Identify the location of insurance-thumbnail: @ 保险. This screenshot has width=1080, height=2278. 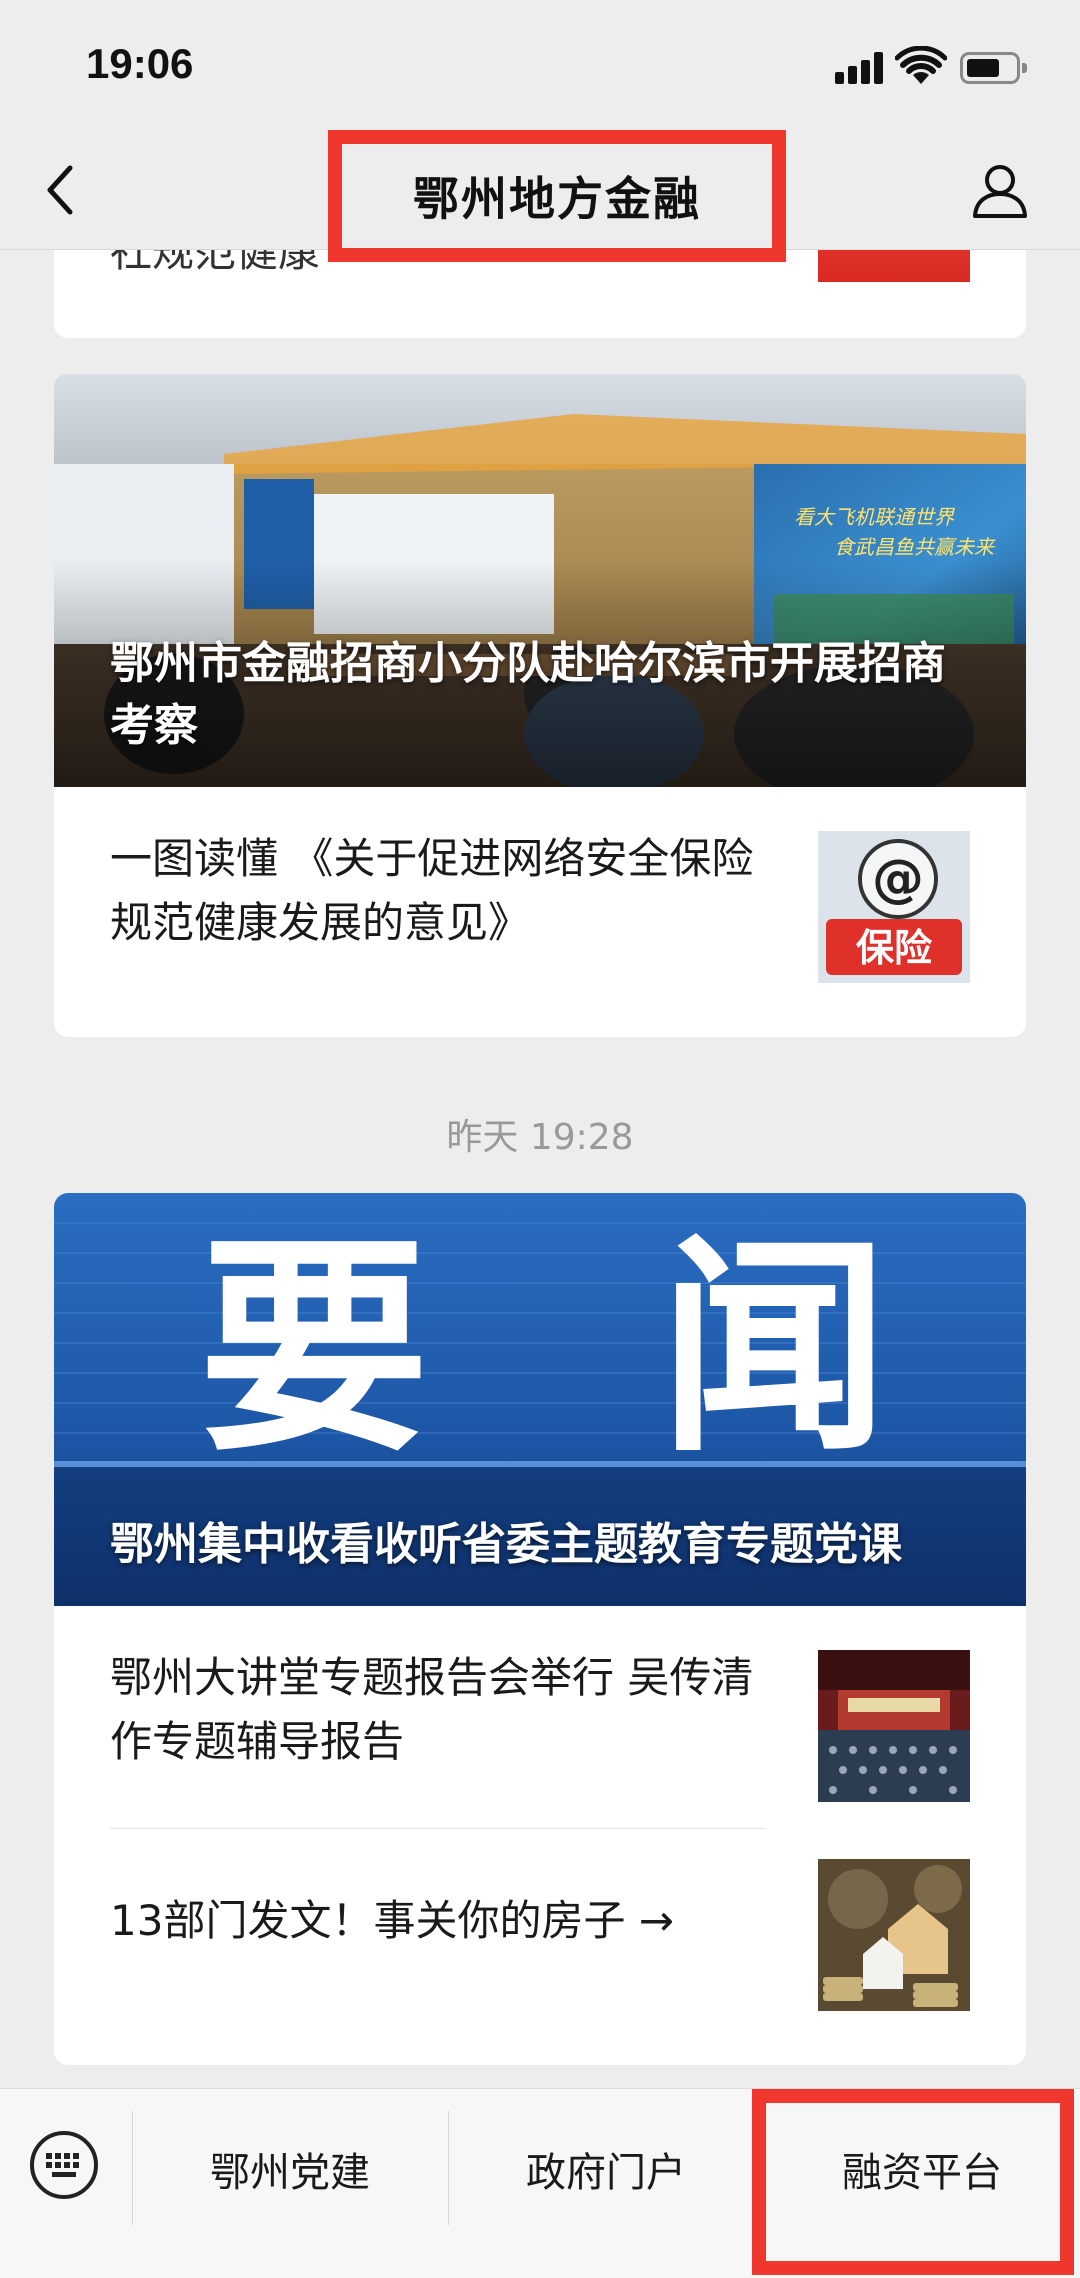
(894, 907).